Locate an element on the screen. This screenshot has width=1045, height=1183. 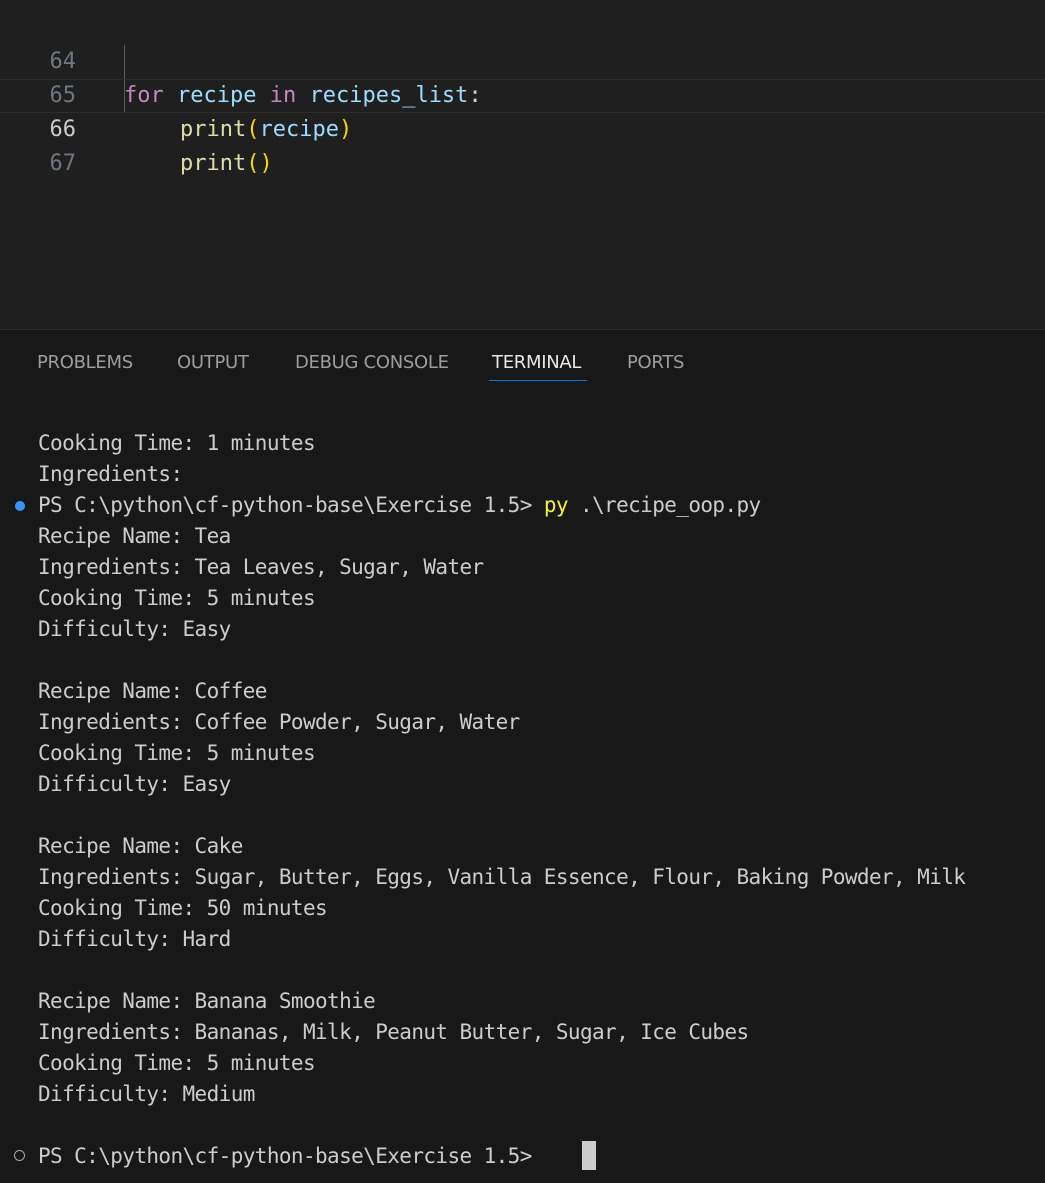
terminal-line: Ingredients: Coffee Powder, Sugar, Water is located at coordinates (279, 722).